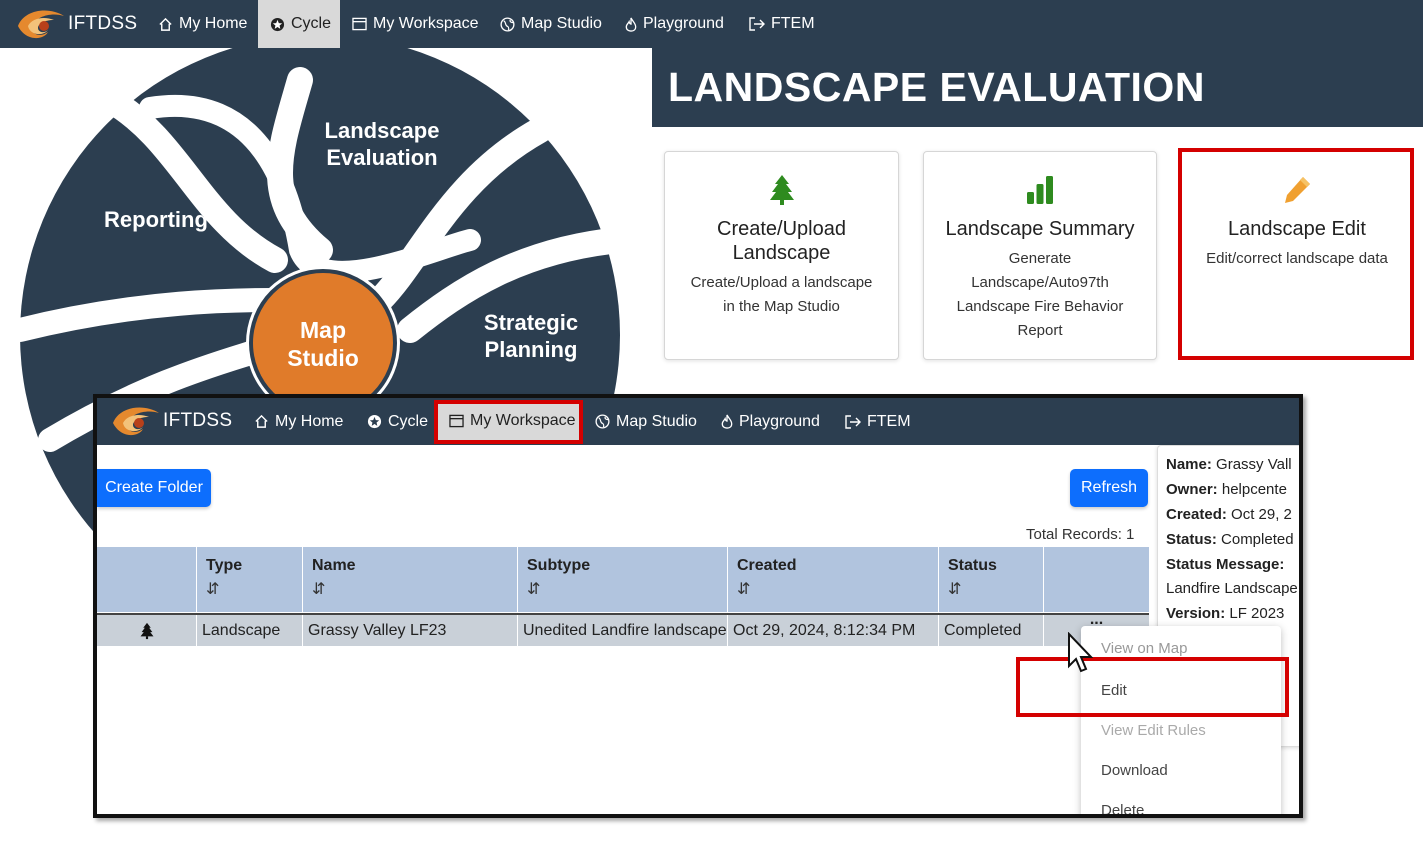 The width and height of the screenshot is (1423, 866). What do you see at coordinates (146, 630) in the screenshot?
I see `row-icon-cell` at bounding box center [146, 630].